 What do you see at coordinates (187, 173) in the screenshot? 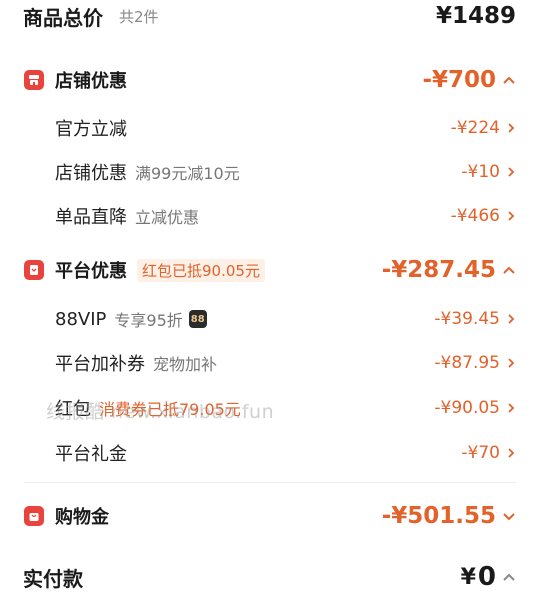
I see `shop-item-note: 满99元减10元` at bounding box center [187, 173].